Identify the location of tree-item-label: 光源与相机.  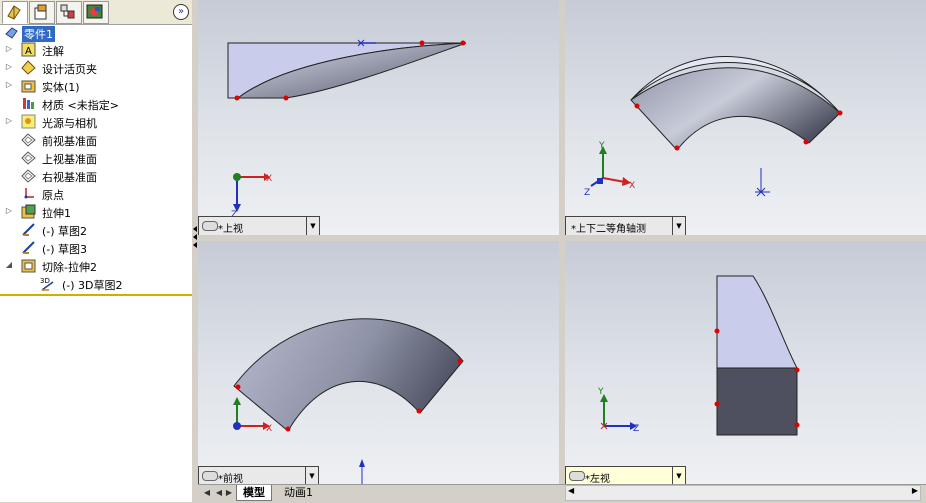
(69, 123).